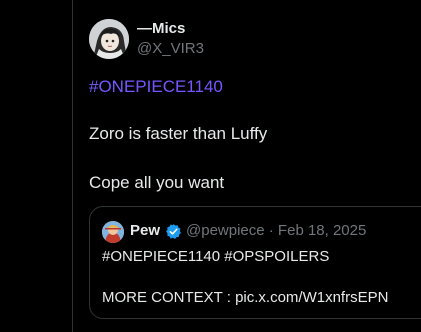  What do you see at coordinates (216, 256) in the screenshot?
I see `quoted-post-text-line: #ONEPIECE1140 #OPSPOILERS` at bounding box center [216, 256].